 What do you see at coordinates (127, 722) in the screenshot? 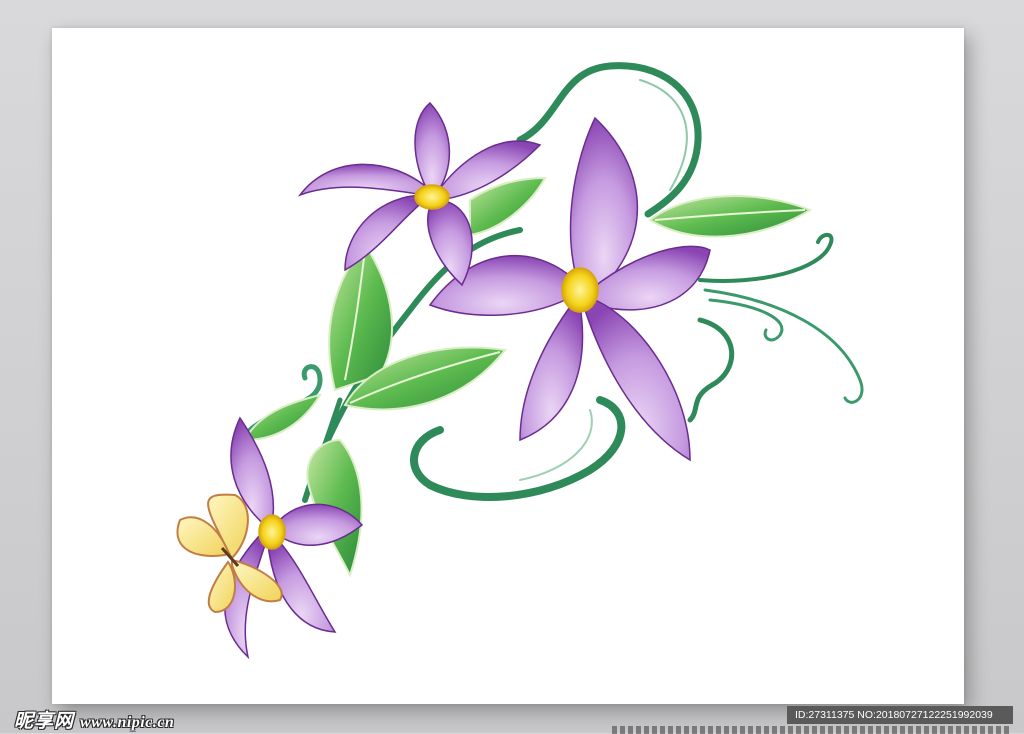
I see `site-url: www.nipic.cn` at bounding box center [127, 722].